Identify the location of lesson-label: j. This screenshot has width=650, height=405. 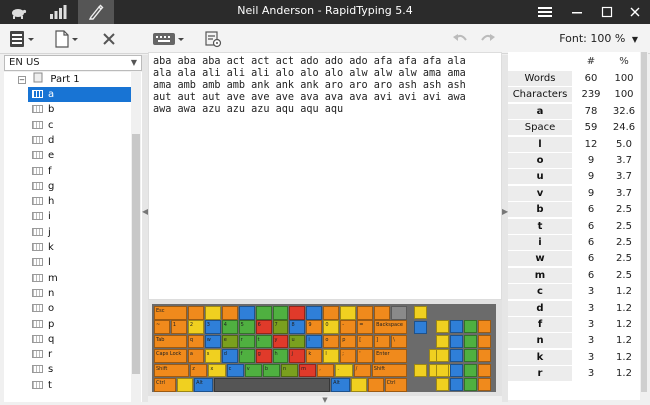
(49, 232).